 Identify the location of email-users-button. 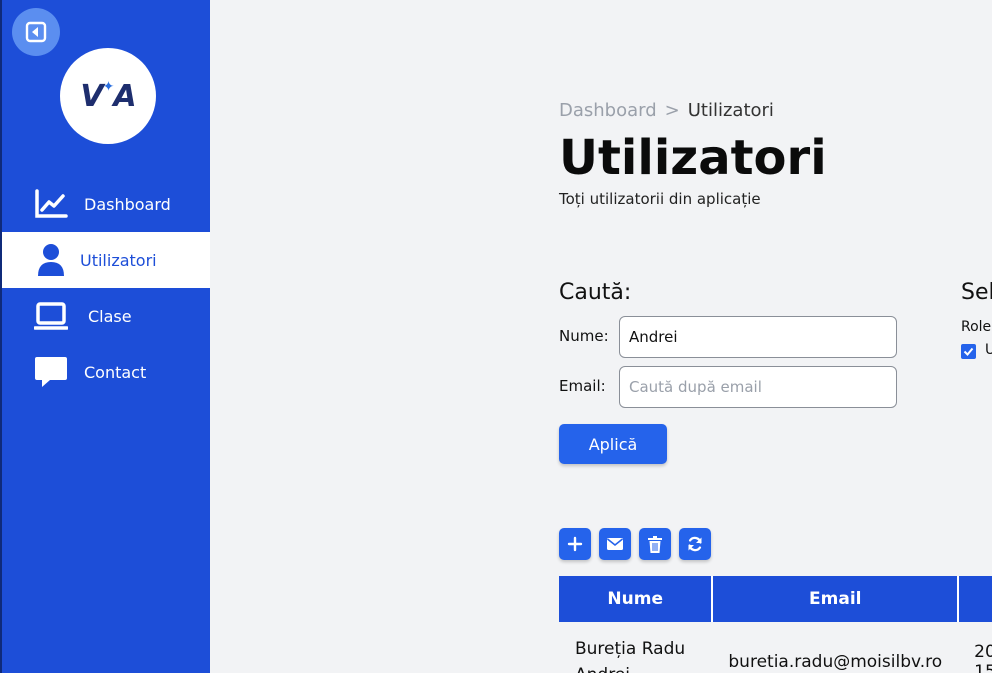
(615, 544).